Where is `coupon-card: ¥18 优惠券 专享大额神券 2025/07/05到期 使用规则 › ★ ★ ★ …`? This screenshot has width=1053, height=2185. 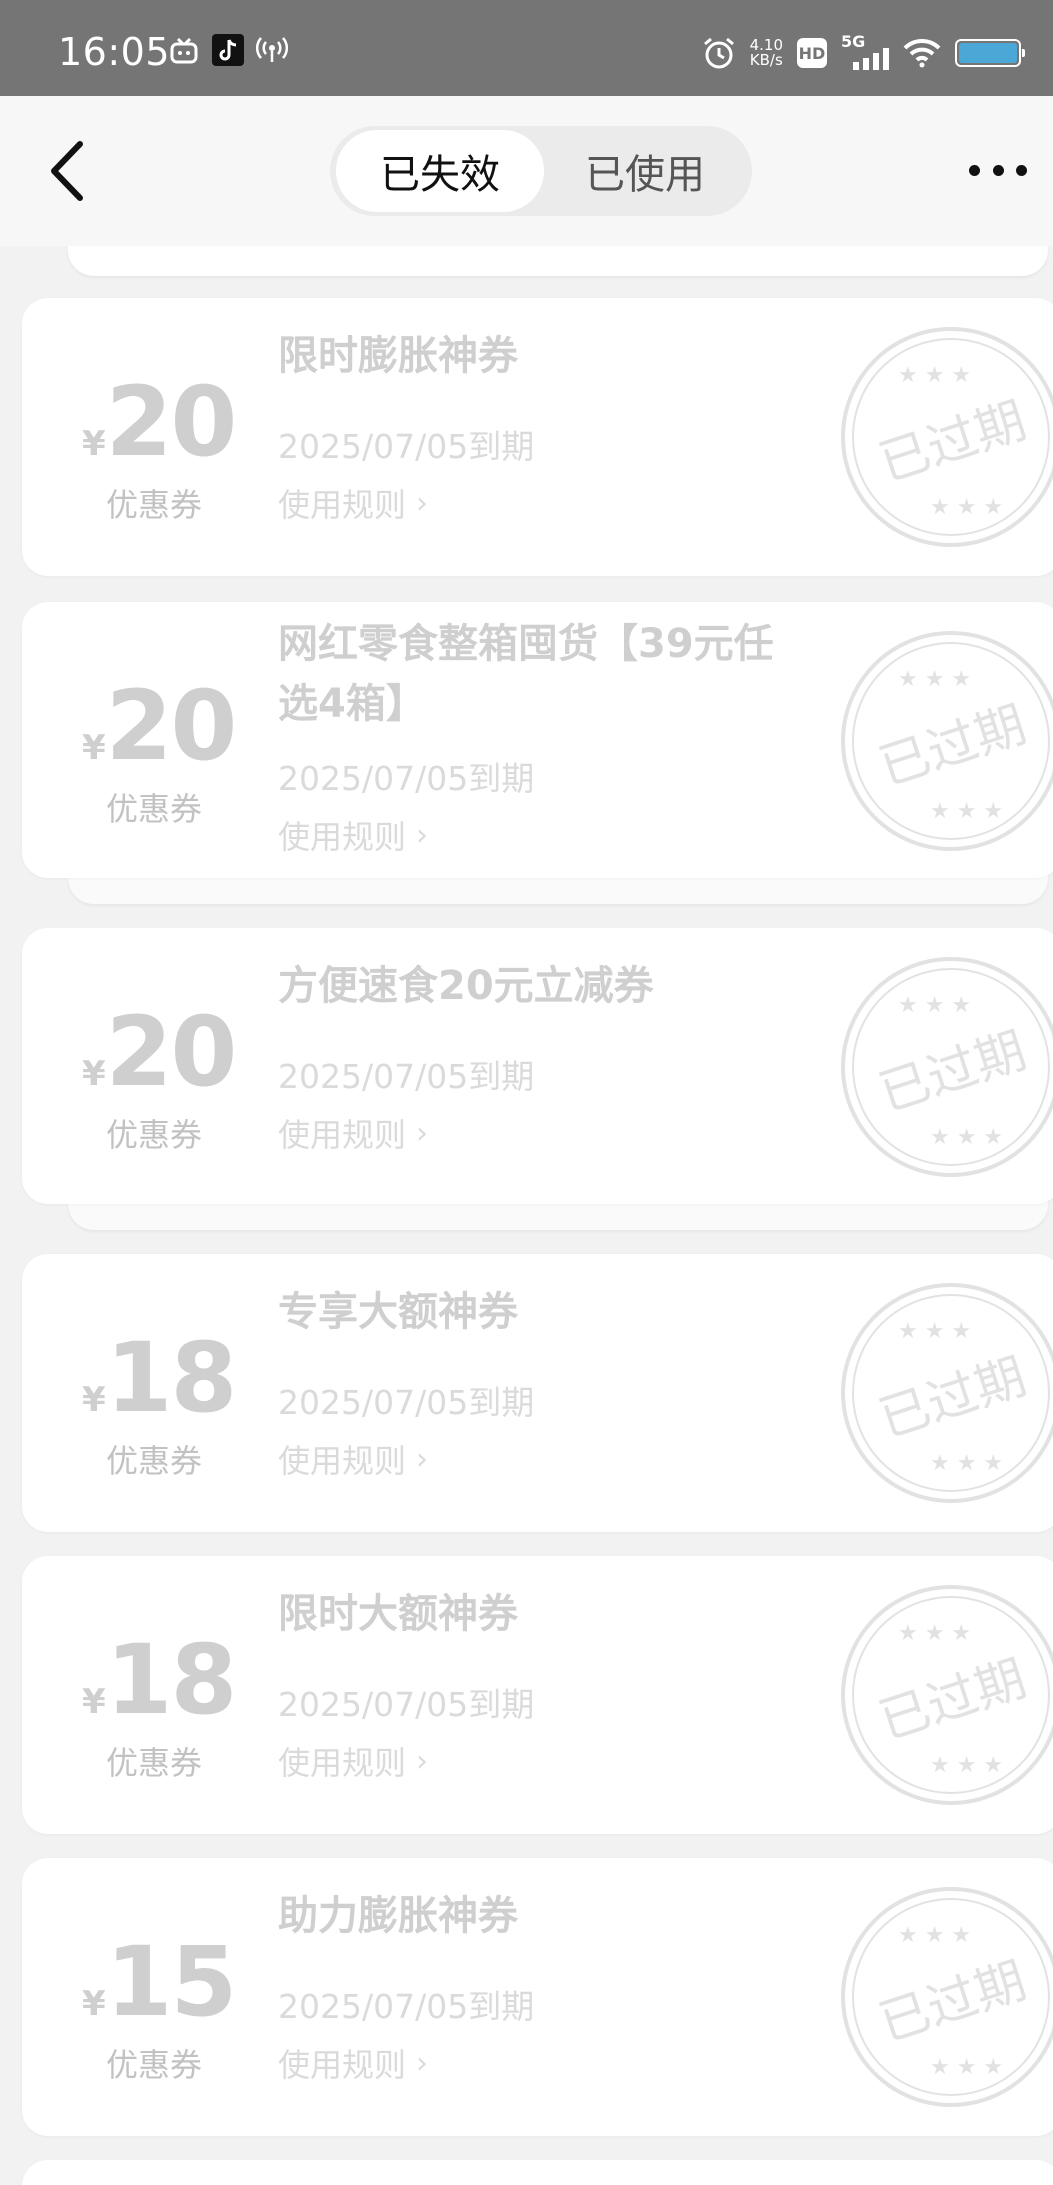
coupon-card: ¥18 优惠券 专享大额神券 2025/07/05到期 使用规则 › ★ ★ ★ … is located at coordinates (537, 1393).